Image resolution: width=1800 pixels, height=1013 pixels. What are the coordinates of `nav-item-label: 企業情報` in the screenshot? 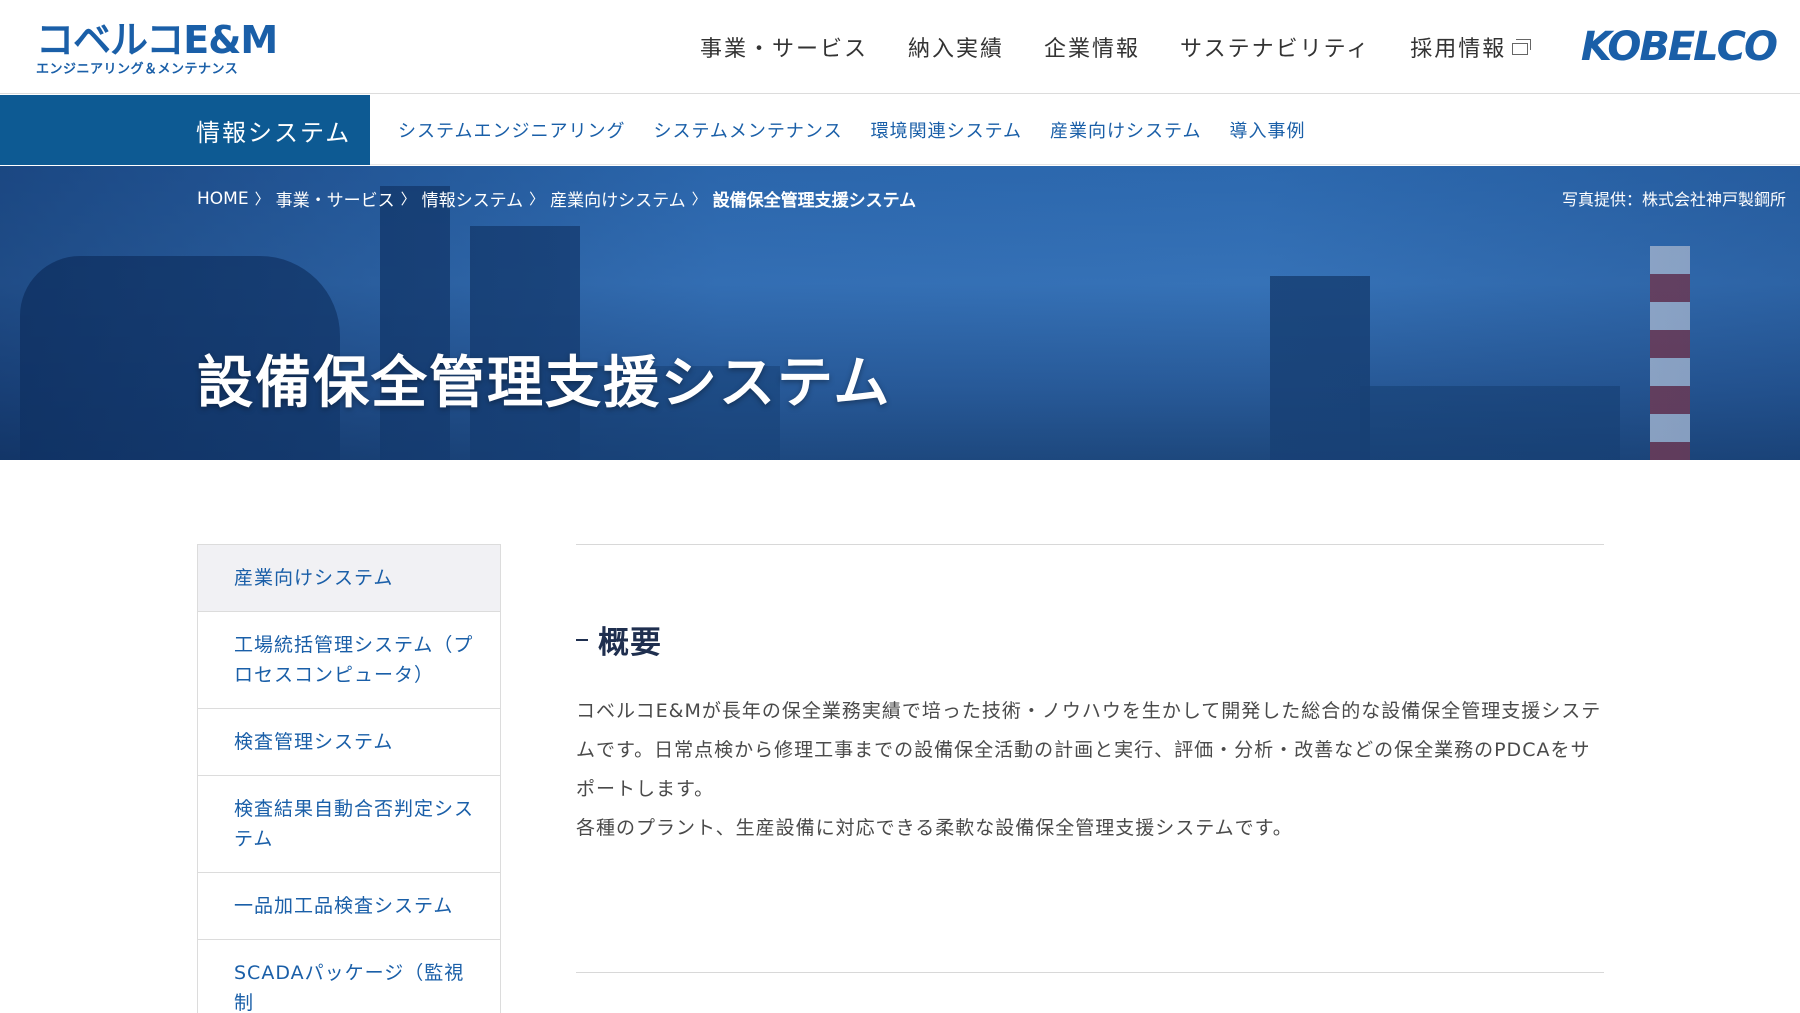 It's located at (1092, 49).